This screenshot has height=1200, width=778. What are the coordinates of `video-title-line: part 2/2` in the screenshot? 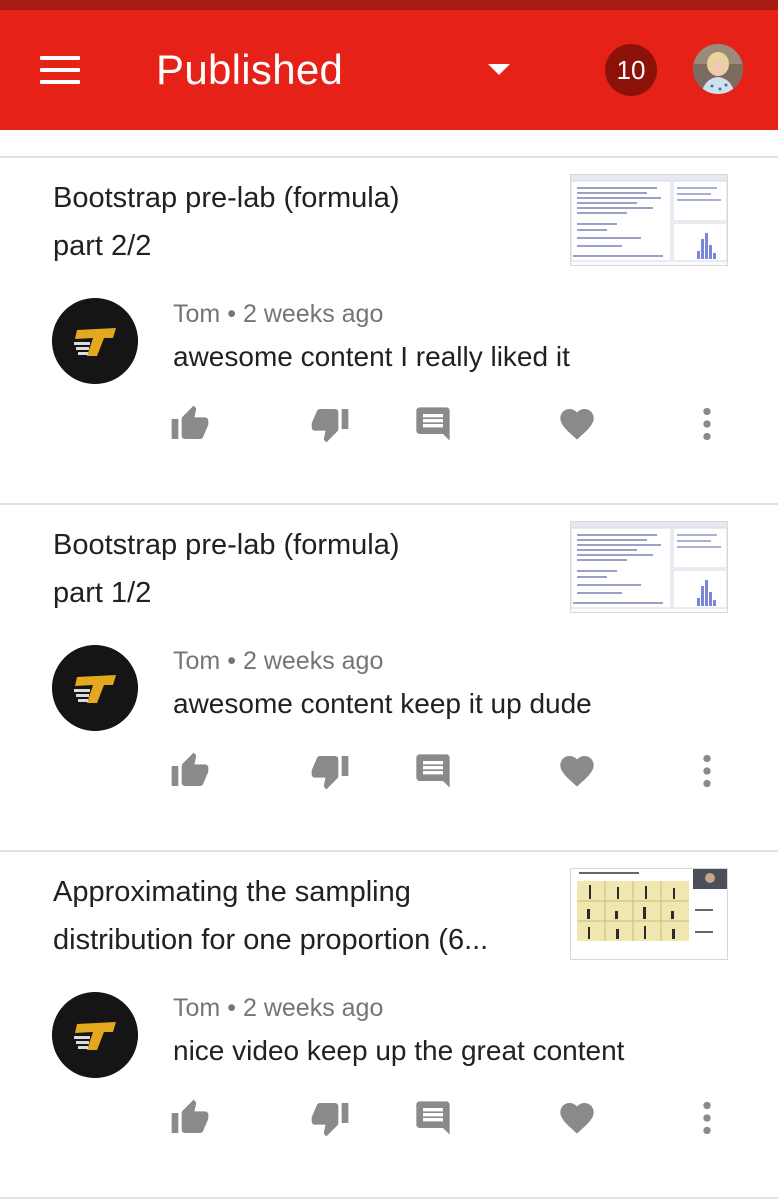 It's located at (102, 246).